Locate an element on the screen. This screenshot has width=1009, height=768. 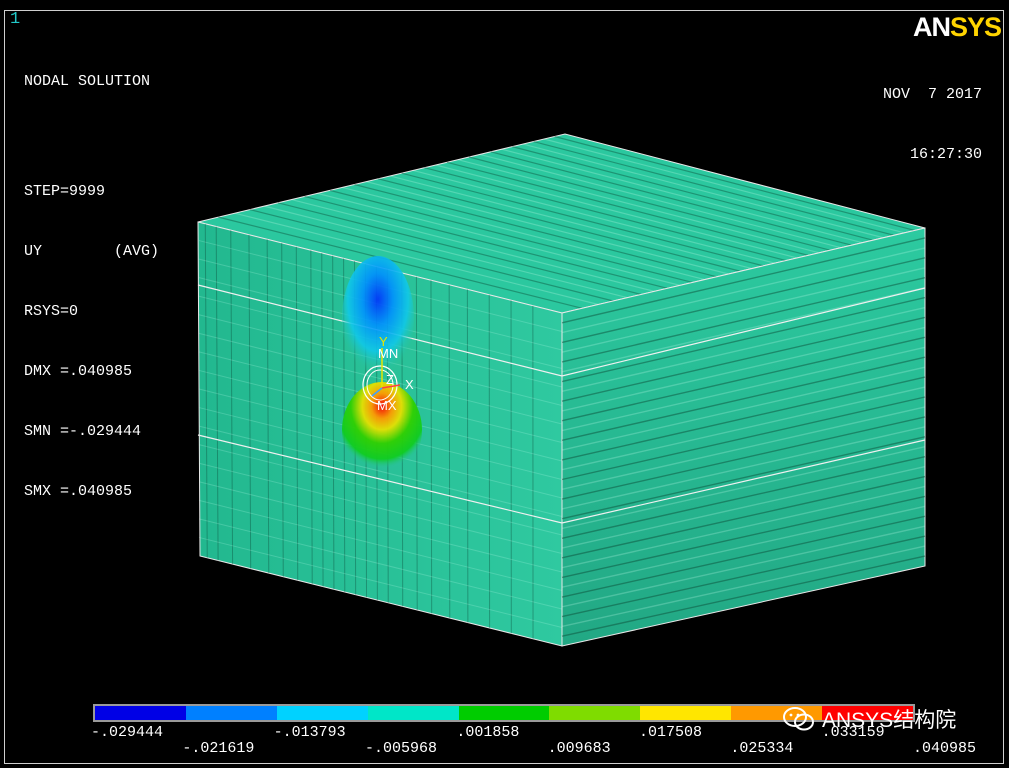
legend-label: -.029444 is located at coordinates (127, 732).